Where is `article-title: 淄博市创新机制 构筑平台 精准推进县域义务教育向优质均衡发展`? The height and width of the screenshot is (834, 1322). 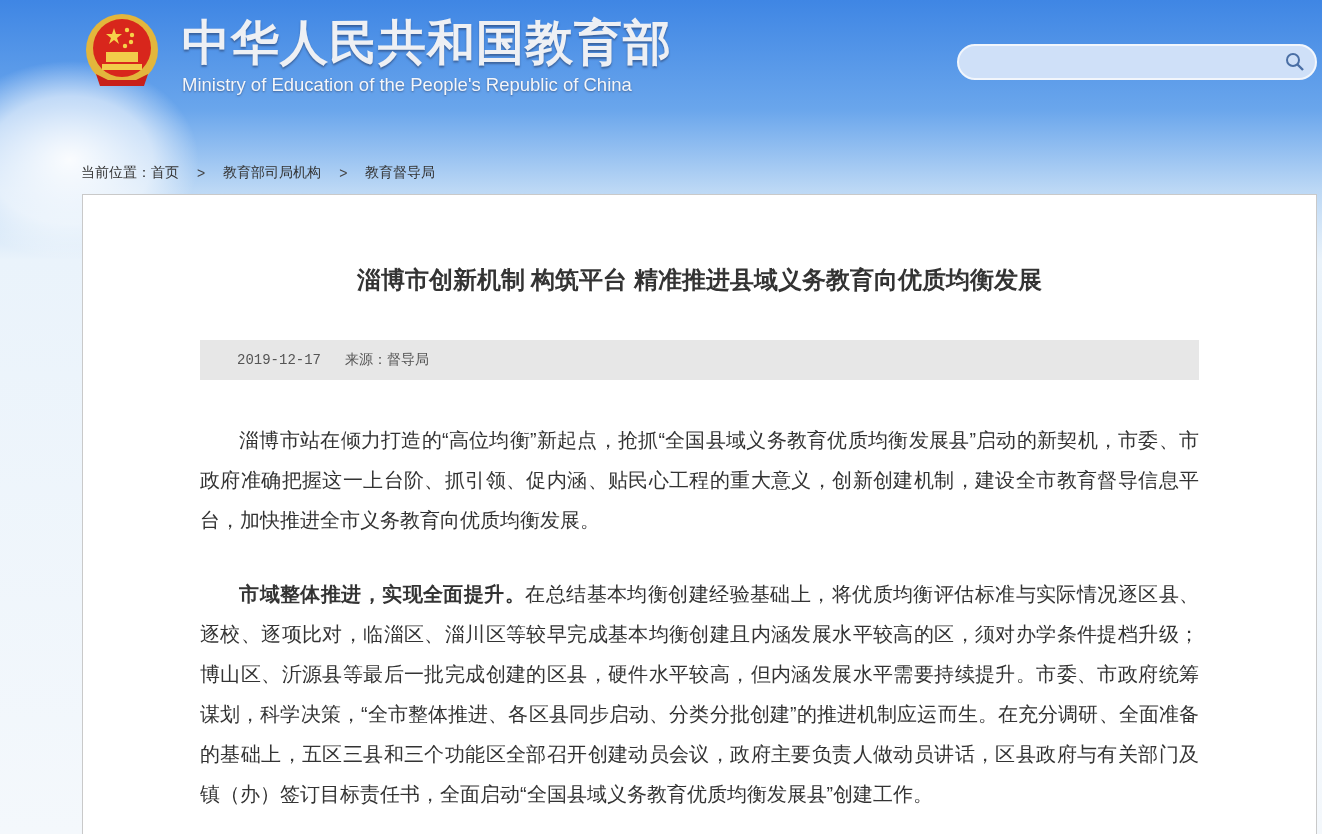 article-title: 淄博市创新机制 构筑平台 精准推进县域义务教育向优质均衡发展 is located at coordinates (699, 280).